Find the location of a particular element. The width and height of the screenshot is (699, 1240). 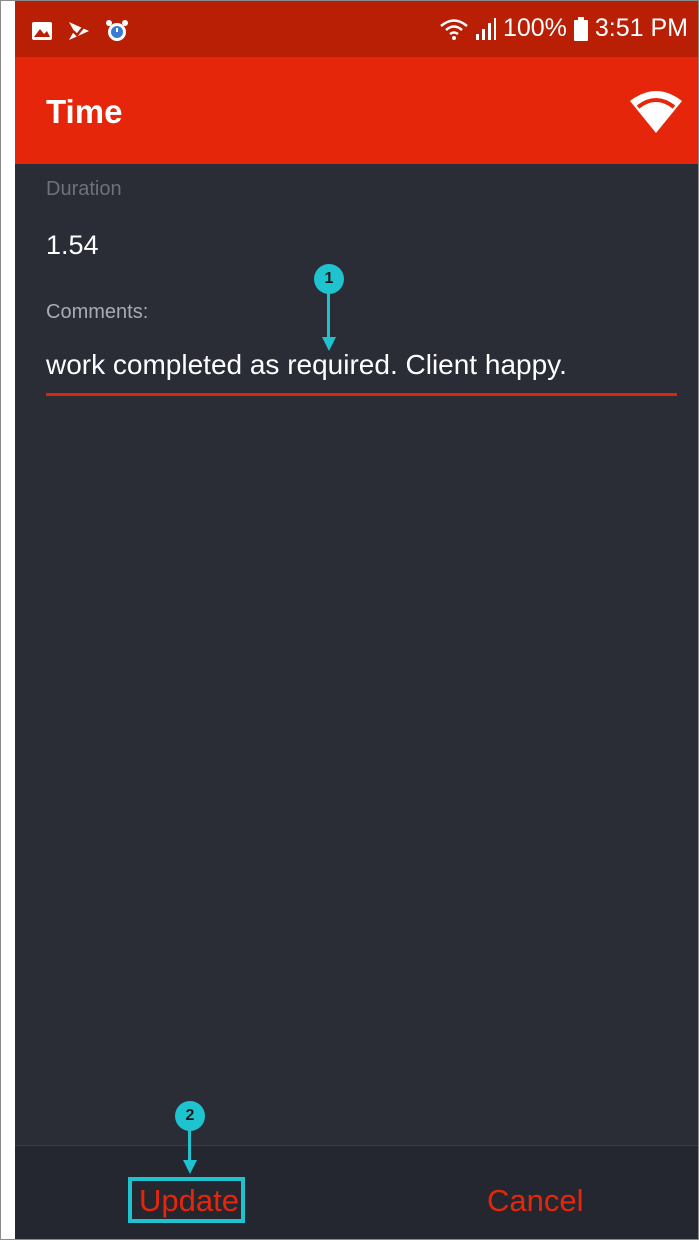

page-title: Time is located at coordinates (84, 111).